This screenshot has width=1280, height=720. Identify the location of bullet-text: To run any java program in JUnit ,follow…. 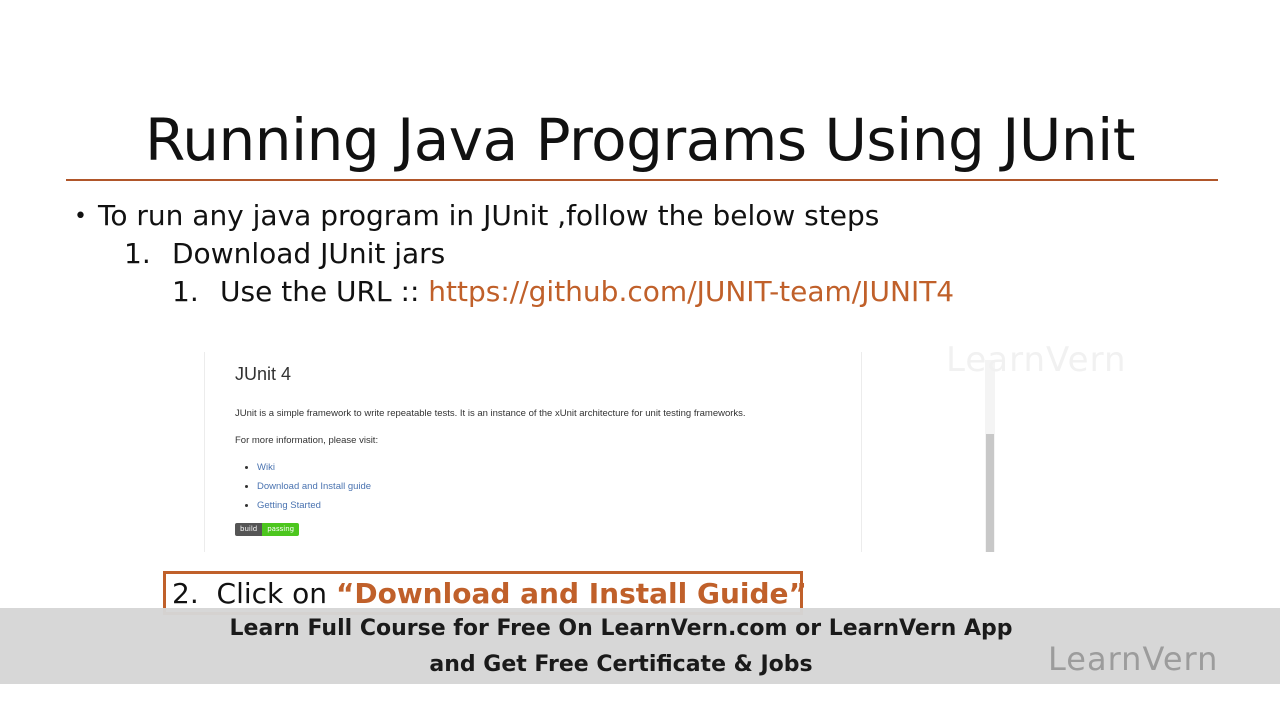
(489, 215).